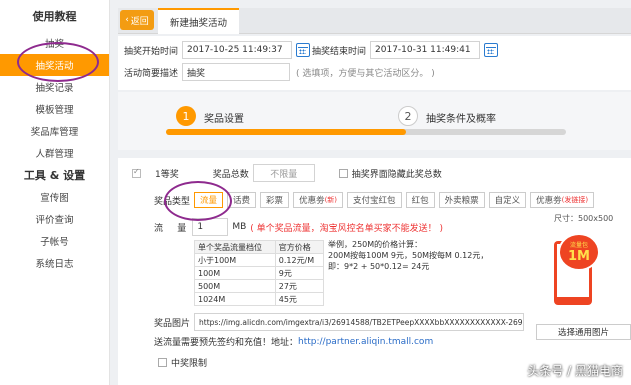 The height and width of the screenshot is (385, 631). Describe the element at coordinates (239, 227) in the screenshot. I see `flow-unit: MB` at that location.